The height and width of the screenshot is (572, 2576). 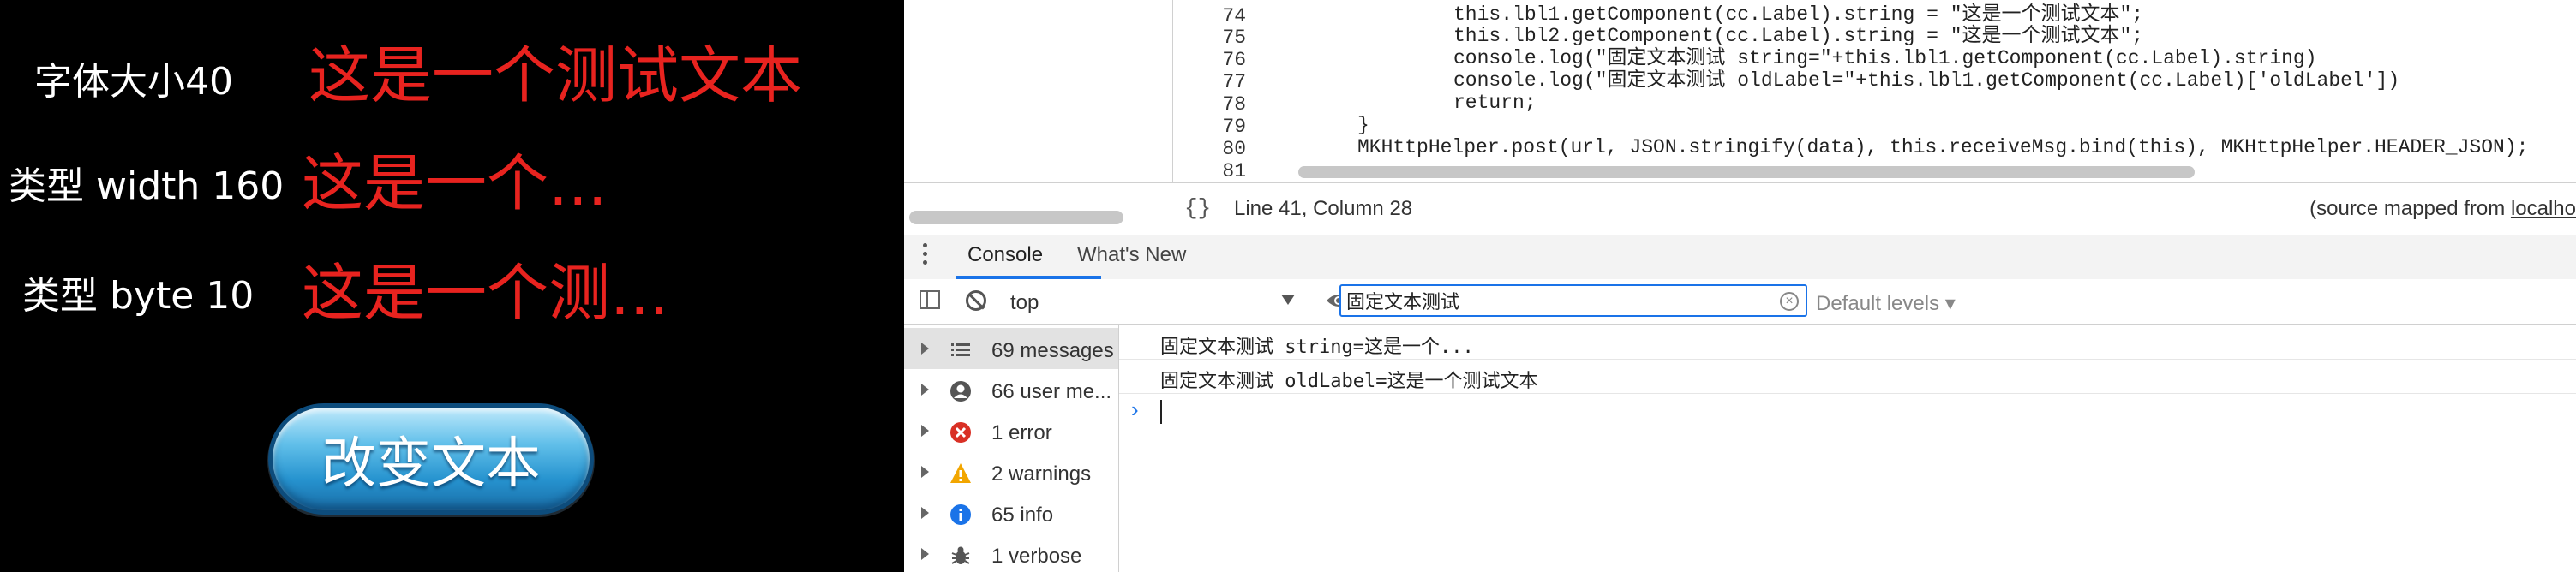 What do you see at coordinates (1746, 172) in the screenshot?
I see `code-horizontal-scrollbar` at bounding box center [1746, 172].